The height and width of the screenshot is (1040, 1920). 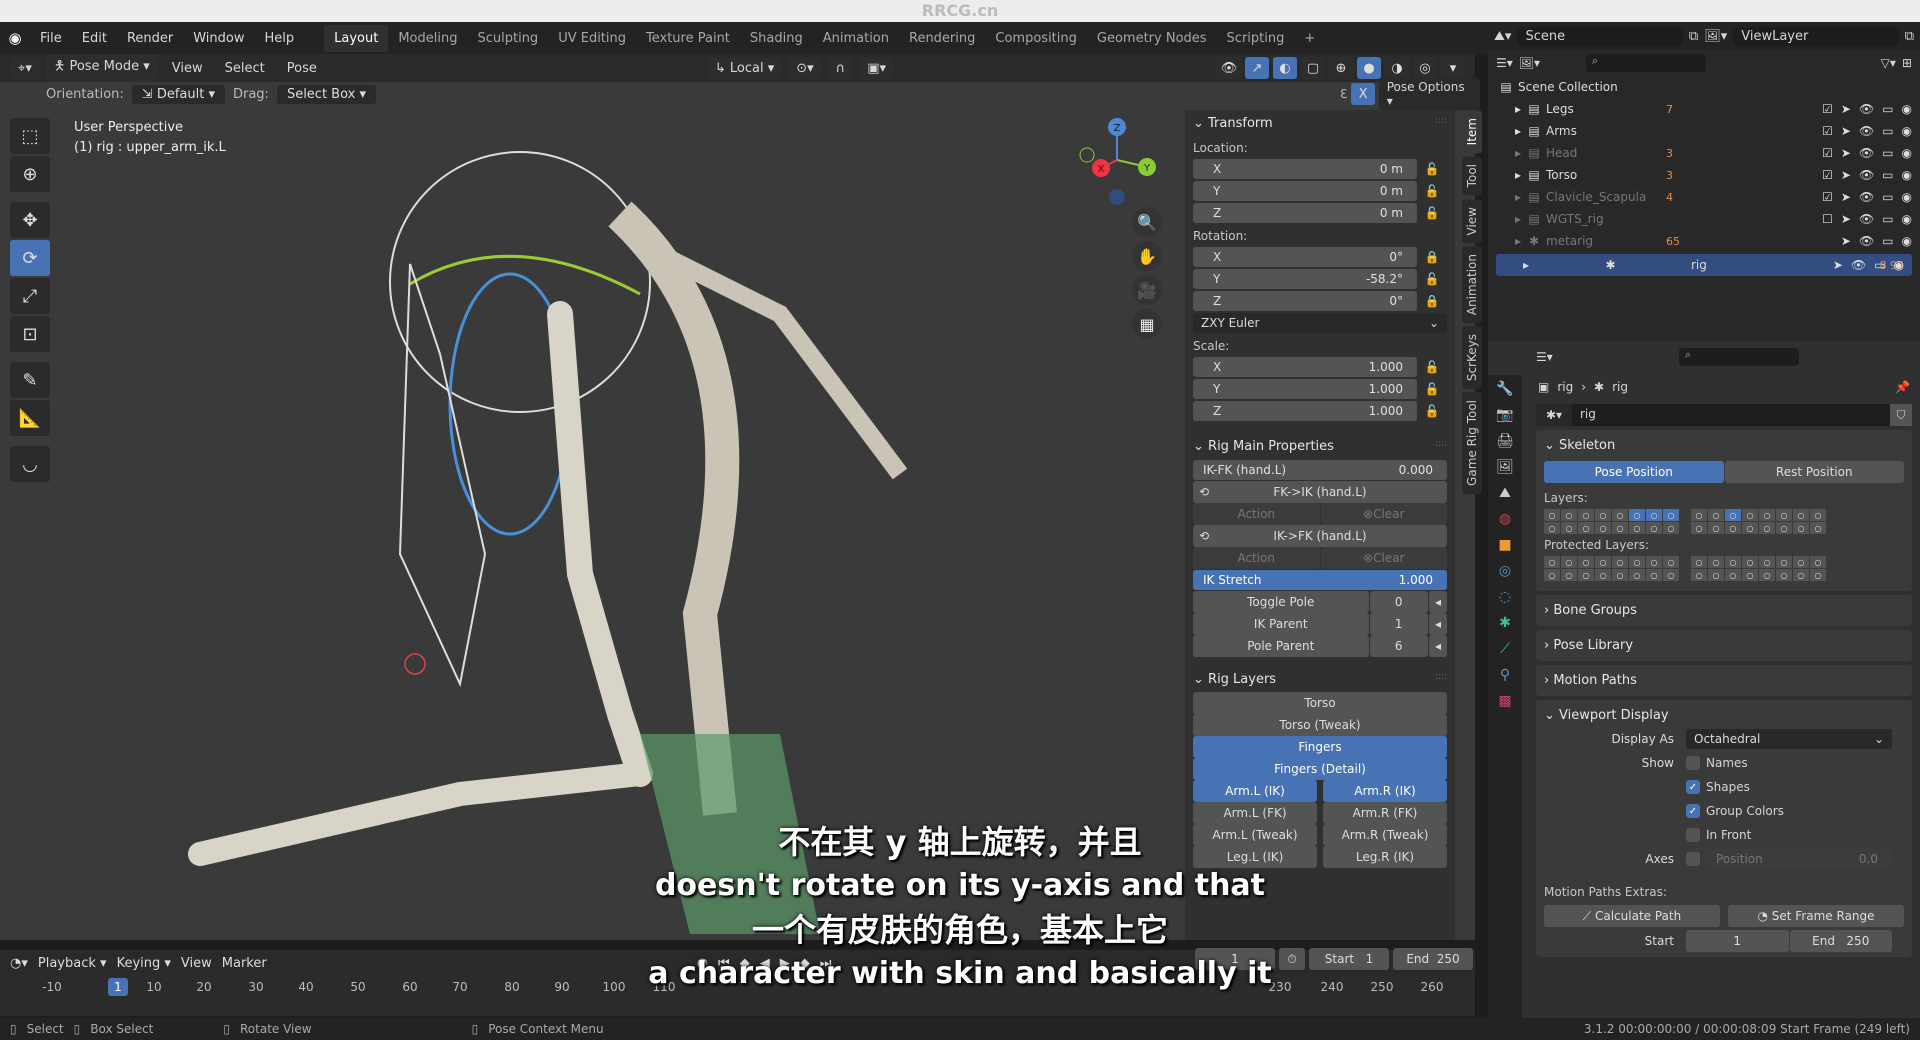 What do you see at coordinates (1505, 597) in the screenshot?
I see `physics-tab-icon: ◌` at bounding box center [1505, 597].